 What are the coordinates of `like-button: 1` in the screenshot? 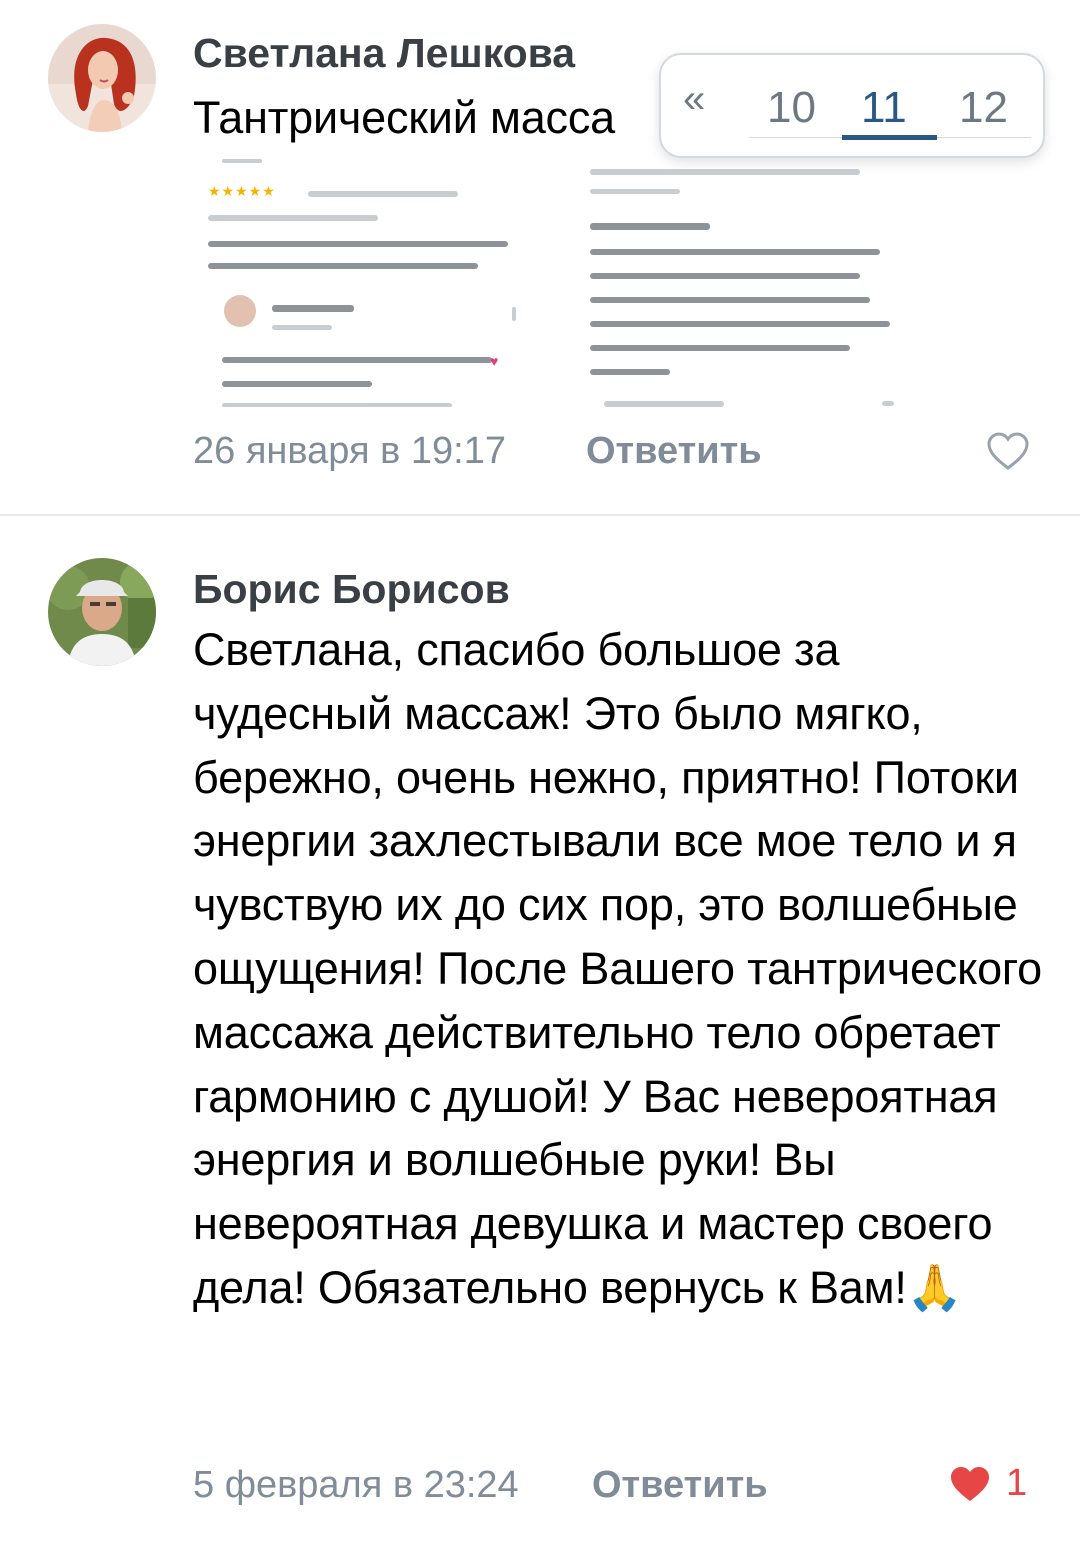 It's located at (987, 1483).